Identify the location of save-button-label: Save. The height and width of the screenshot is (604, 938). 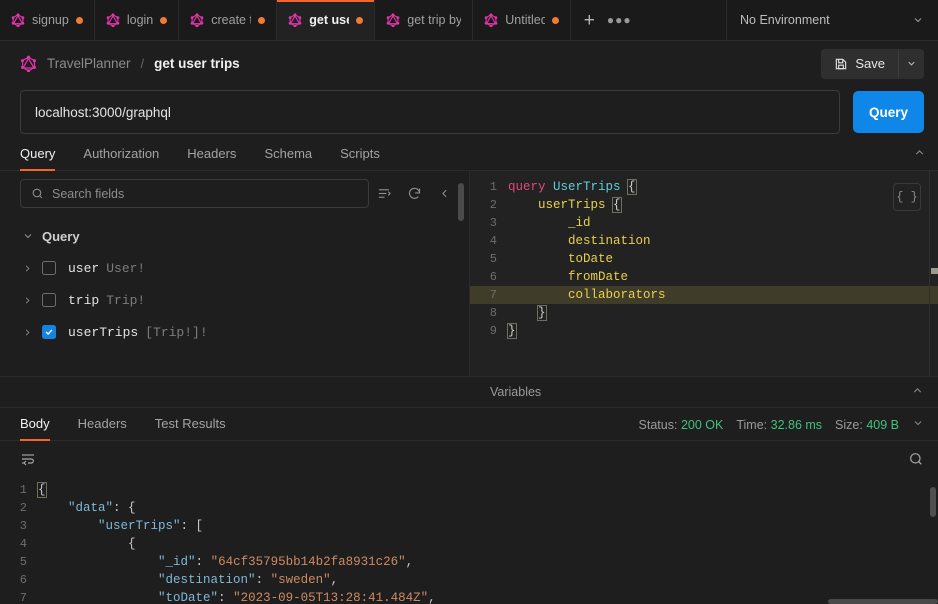
(870, 63).